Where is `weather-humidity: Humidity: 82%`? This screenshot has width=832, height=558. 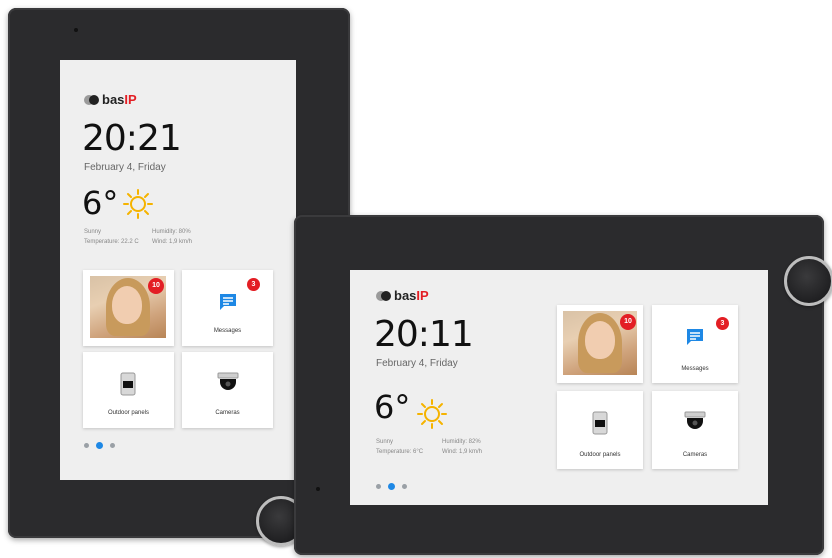
weather-humidity: Humidity: 82% is located at coordinates (461, 442).